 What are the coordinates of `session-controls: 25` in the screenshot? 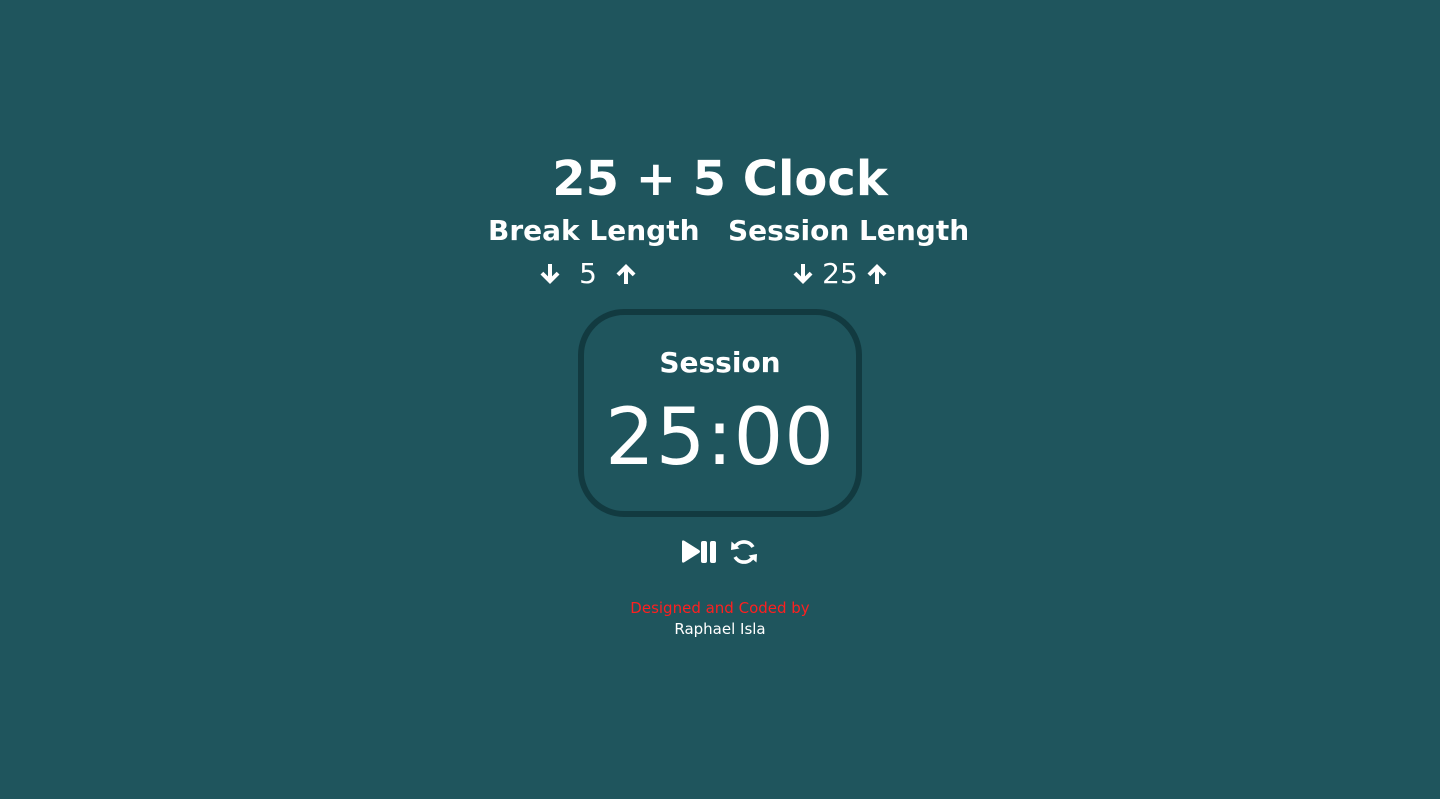 It's located at (840, 274).